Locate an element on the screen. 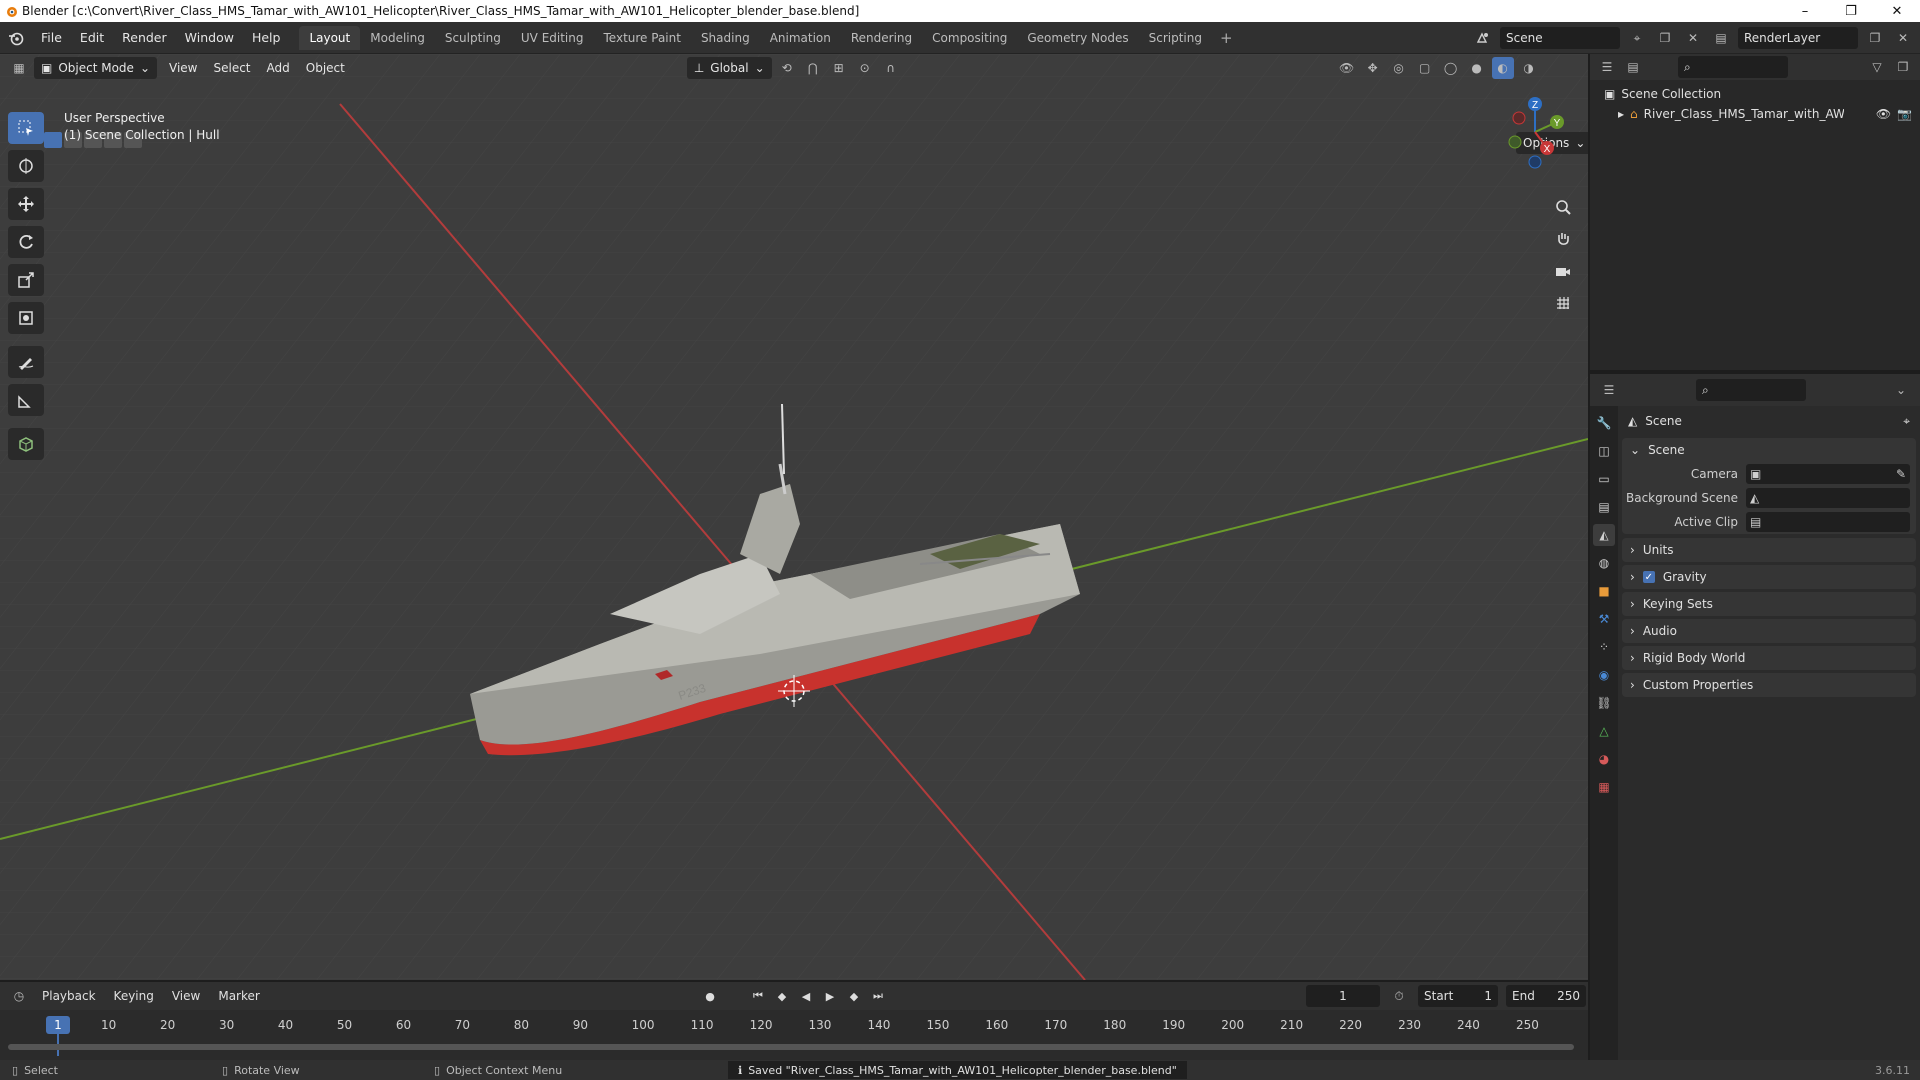  editor-type-icon: ▦ is located at coordinates (19, 68).